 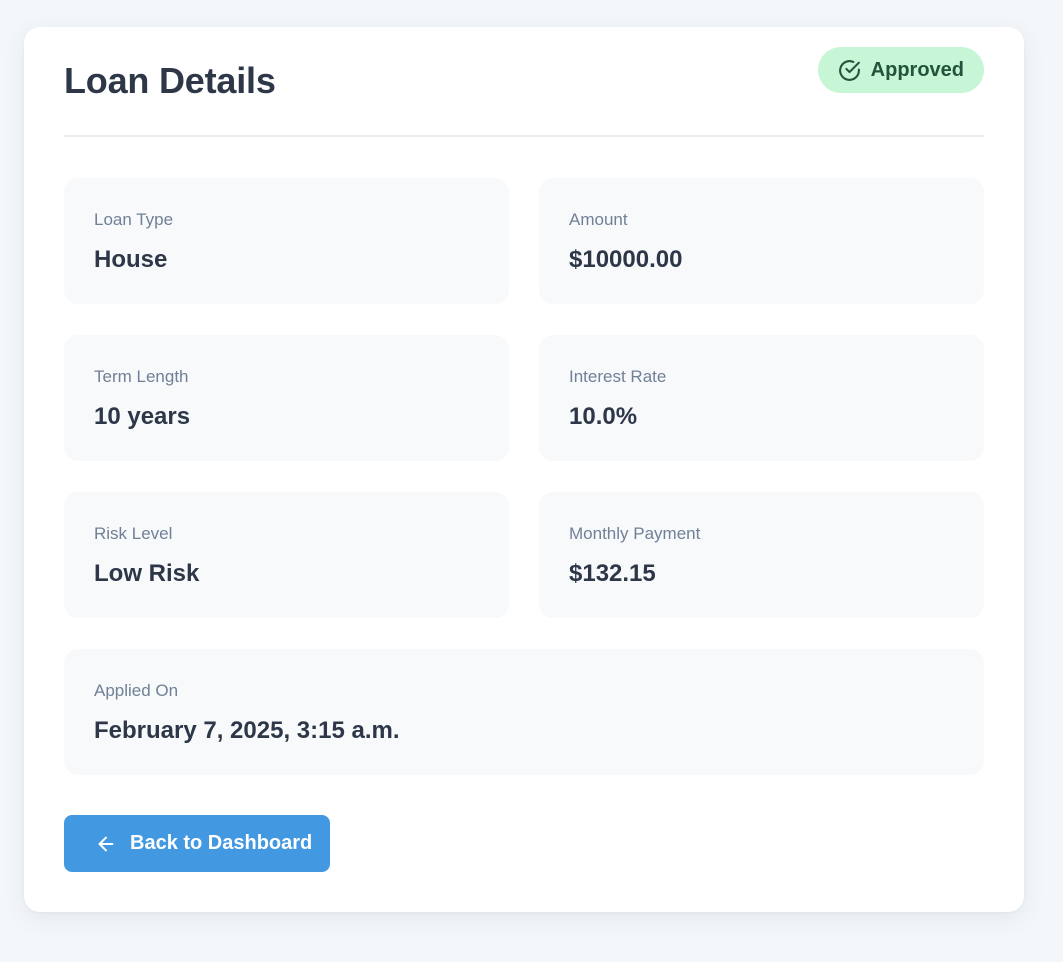 I want to click on risk-level-tile: Risk Level Low Risk, so click(x=286, y=555).